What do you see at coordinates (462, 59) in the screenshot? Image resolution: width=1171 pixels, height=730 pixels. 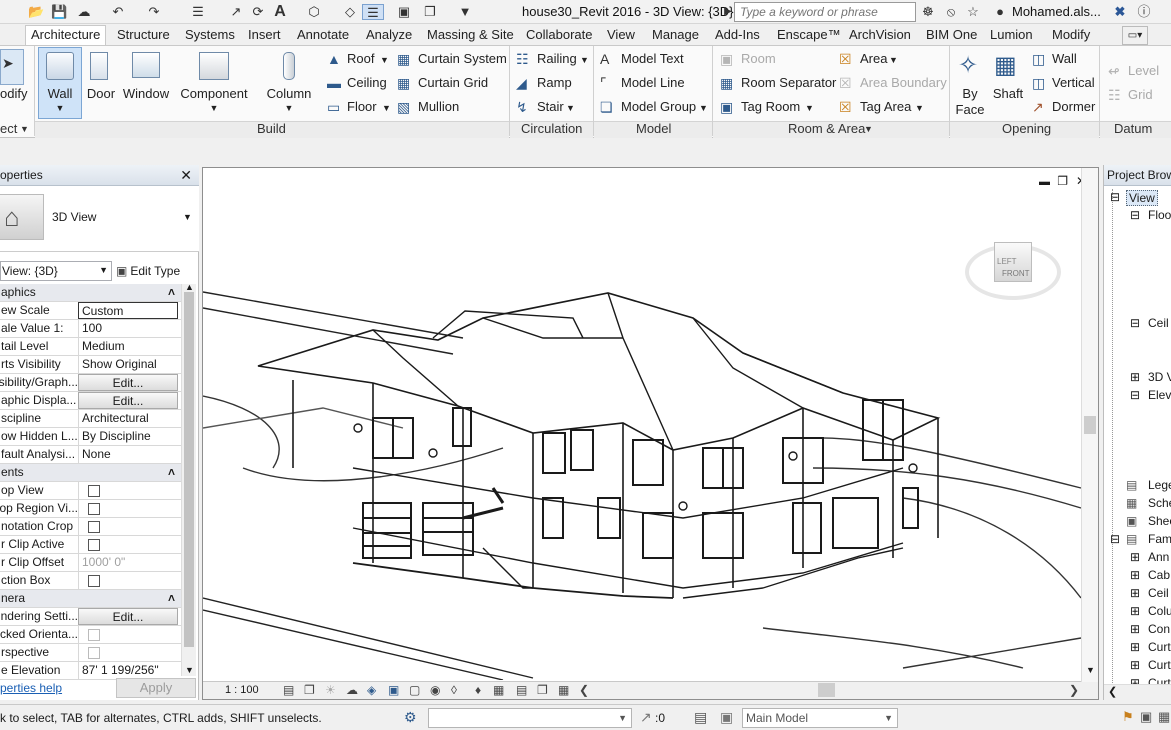 I see `curtain-system-button: Curtain System` at bounding box center [462, 59].